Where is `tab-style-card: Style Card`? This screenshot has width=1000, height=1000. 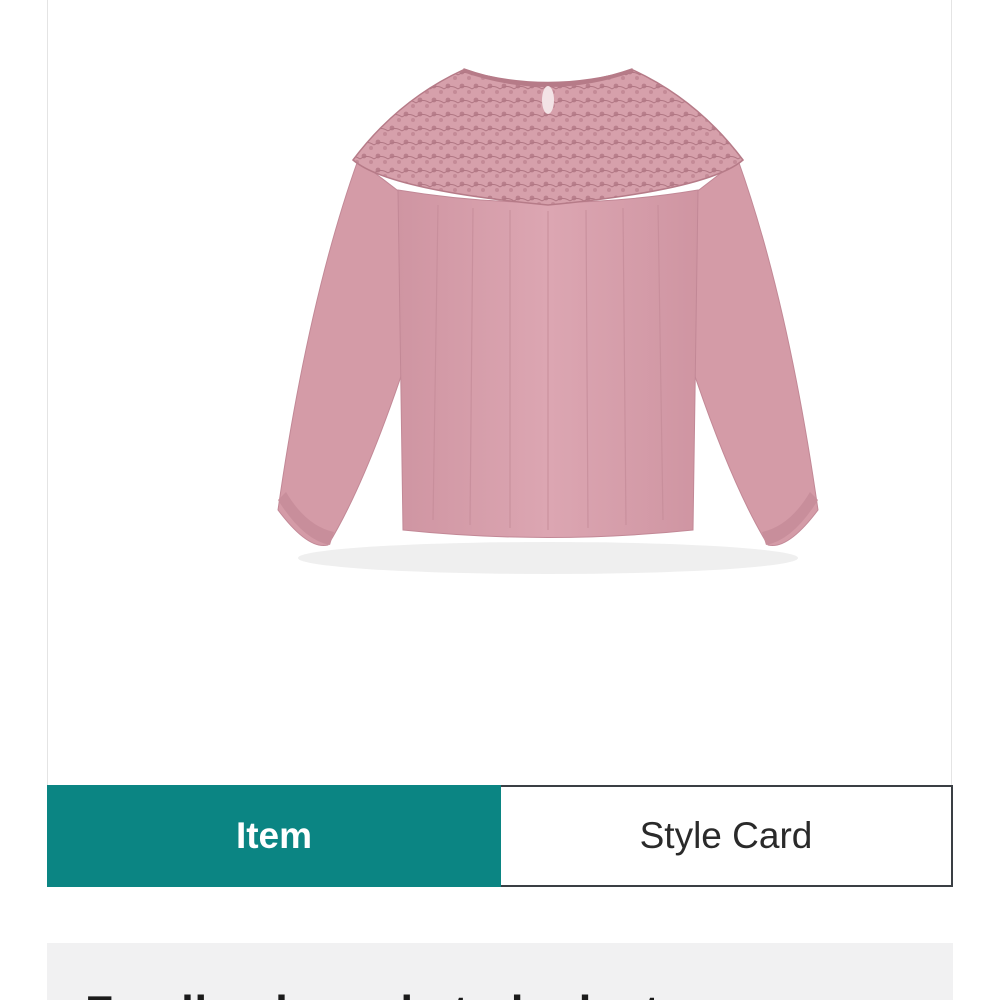
tab-style-card: Style Card is located at coordinates (727, 836).